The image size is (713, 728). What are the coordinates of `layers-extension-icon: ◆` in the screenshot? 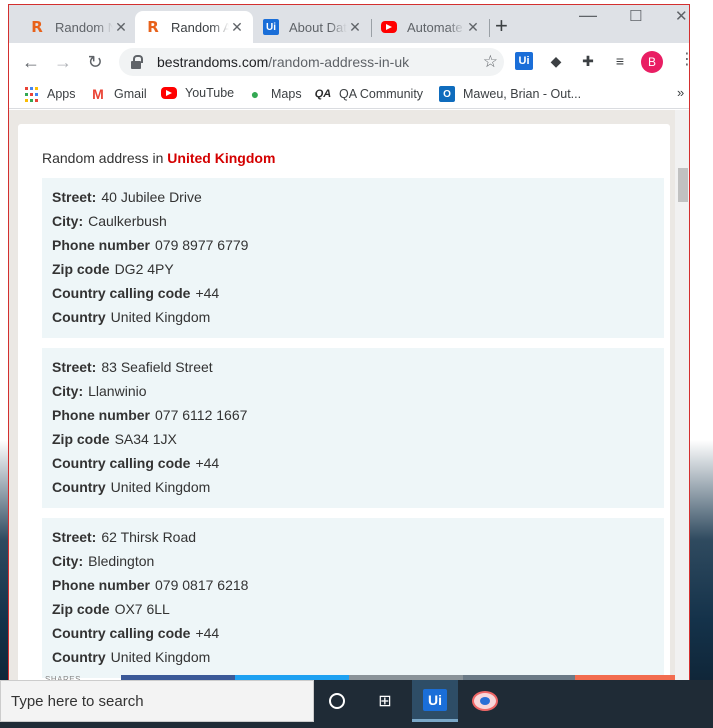 It's located at (556, 61).